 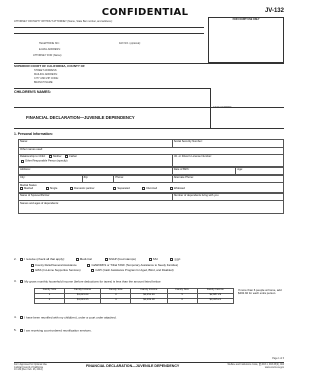 What do you see at coordinates (22, 161) in the screenshot?
I see `other-responsible-checkbox` at bounding box center [22, 161].